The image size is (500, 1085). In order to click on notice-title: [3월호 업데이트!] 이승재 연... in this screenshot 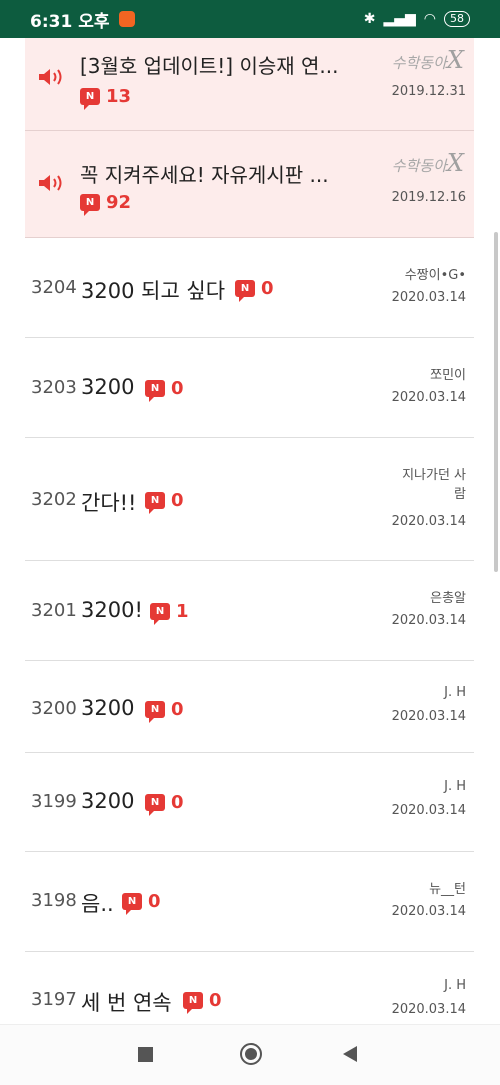, I will do `click(209, 66)`.